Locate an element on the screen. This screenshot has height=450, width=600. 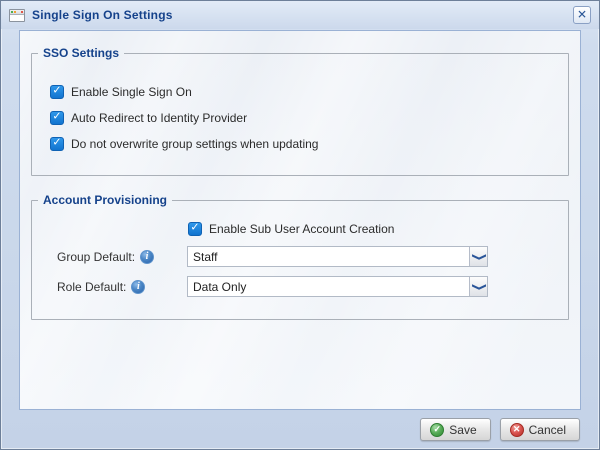
cancel-button: ✕ Cancel is located at coordinates (539, 429).